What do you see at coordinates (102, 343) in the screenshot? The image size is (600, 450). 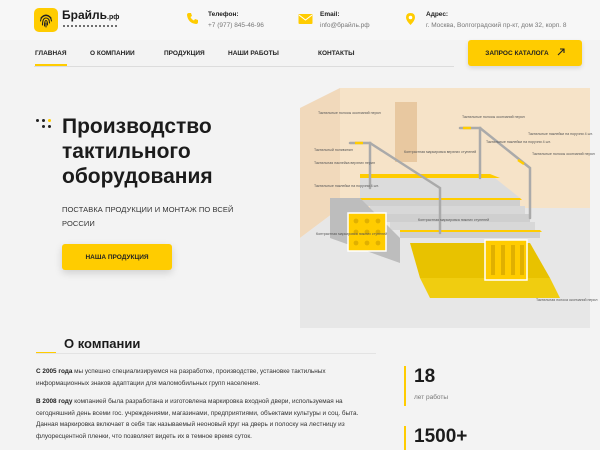 I see `about-title: О компании` at bounding box center [102, 343].